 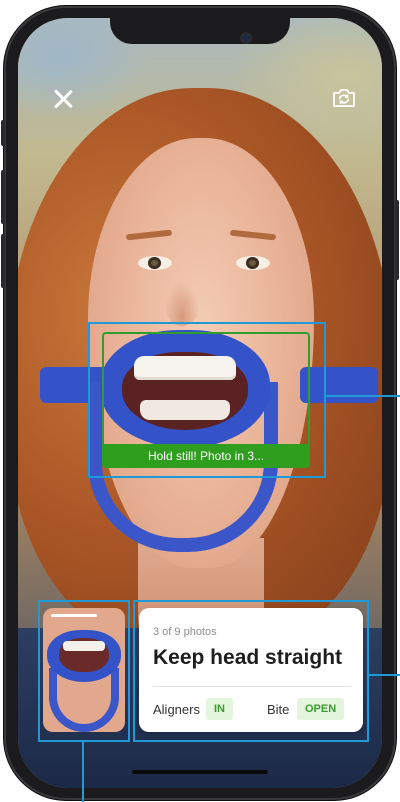 I want to click on camera-flip-button, so click(x=344, y=98).